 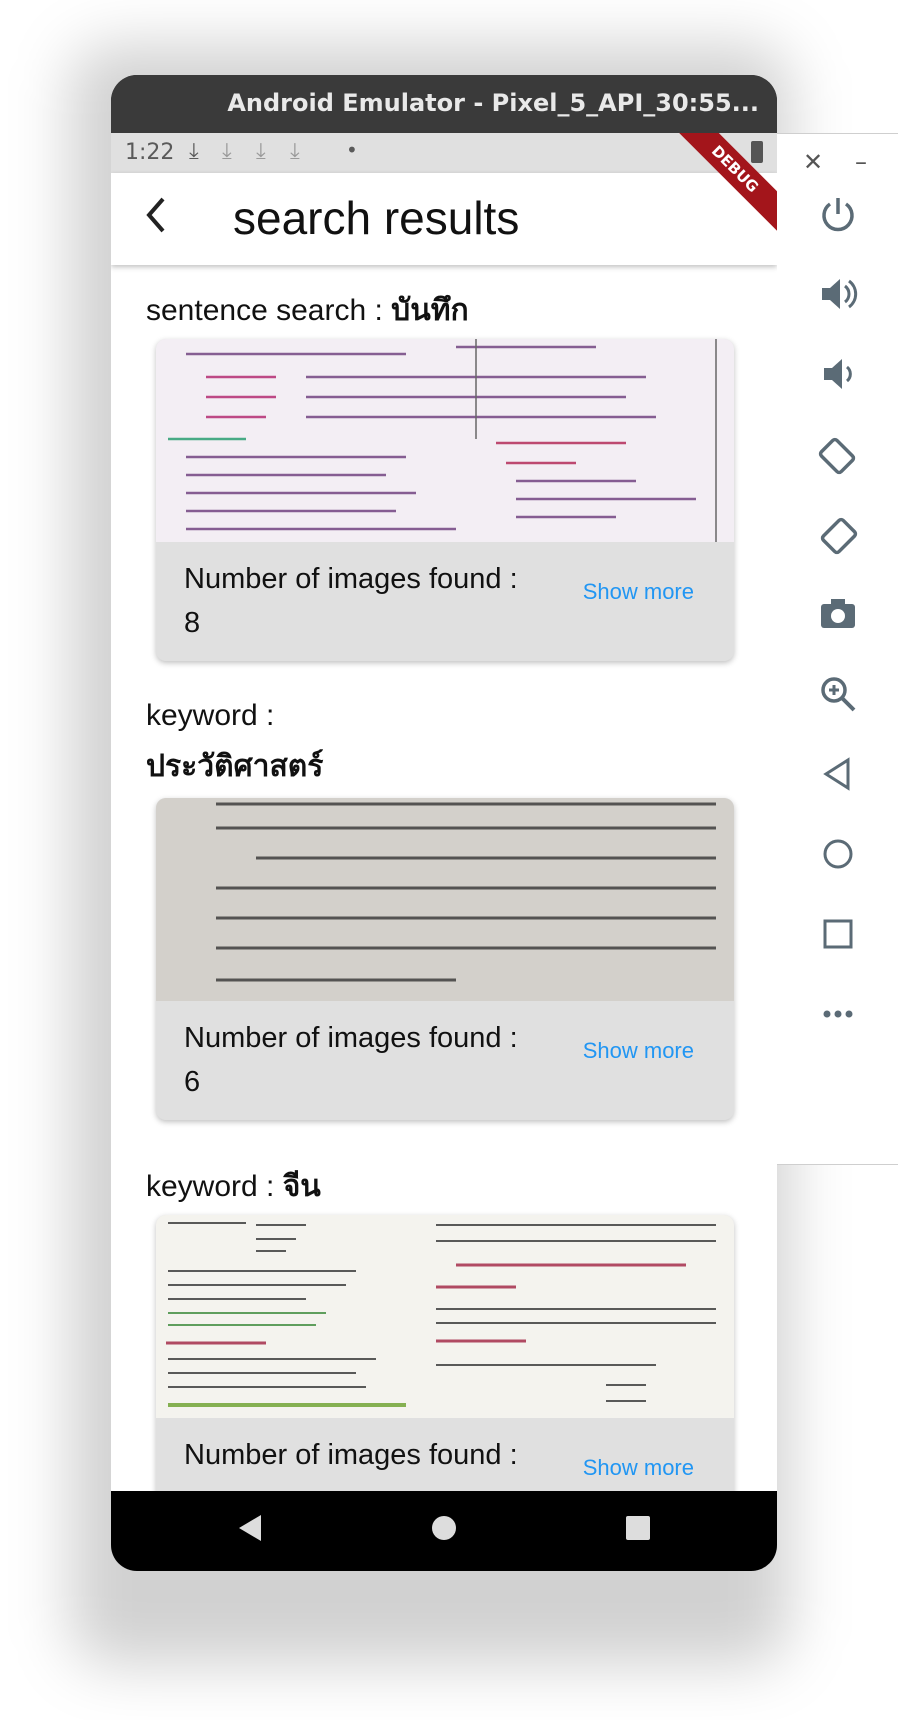 I want to click on nav-home-icon, so click(x=444, y=1532).